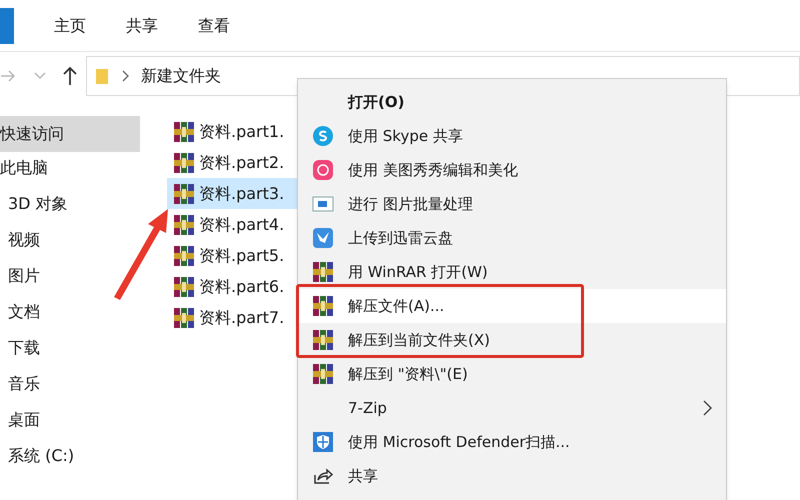 The height and width of the screenshot is (500, 800). Describe the element at coordinates (142, 26) in the screenshot. I see `ribbon-tab: 共享` at that location.